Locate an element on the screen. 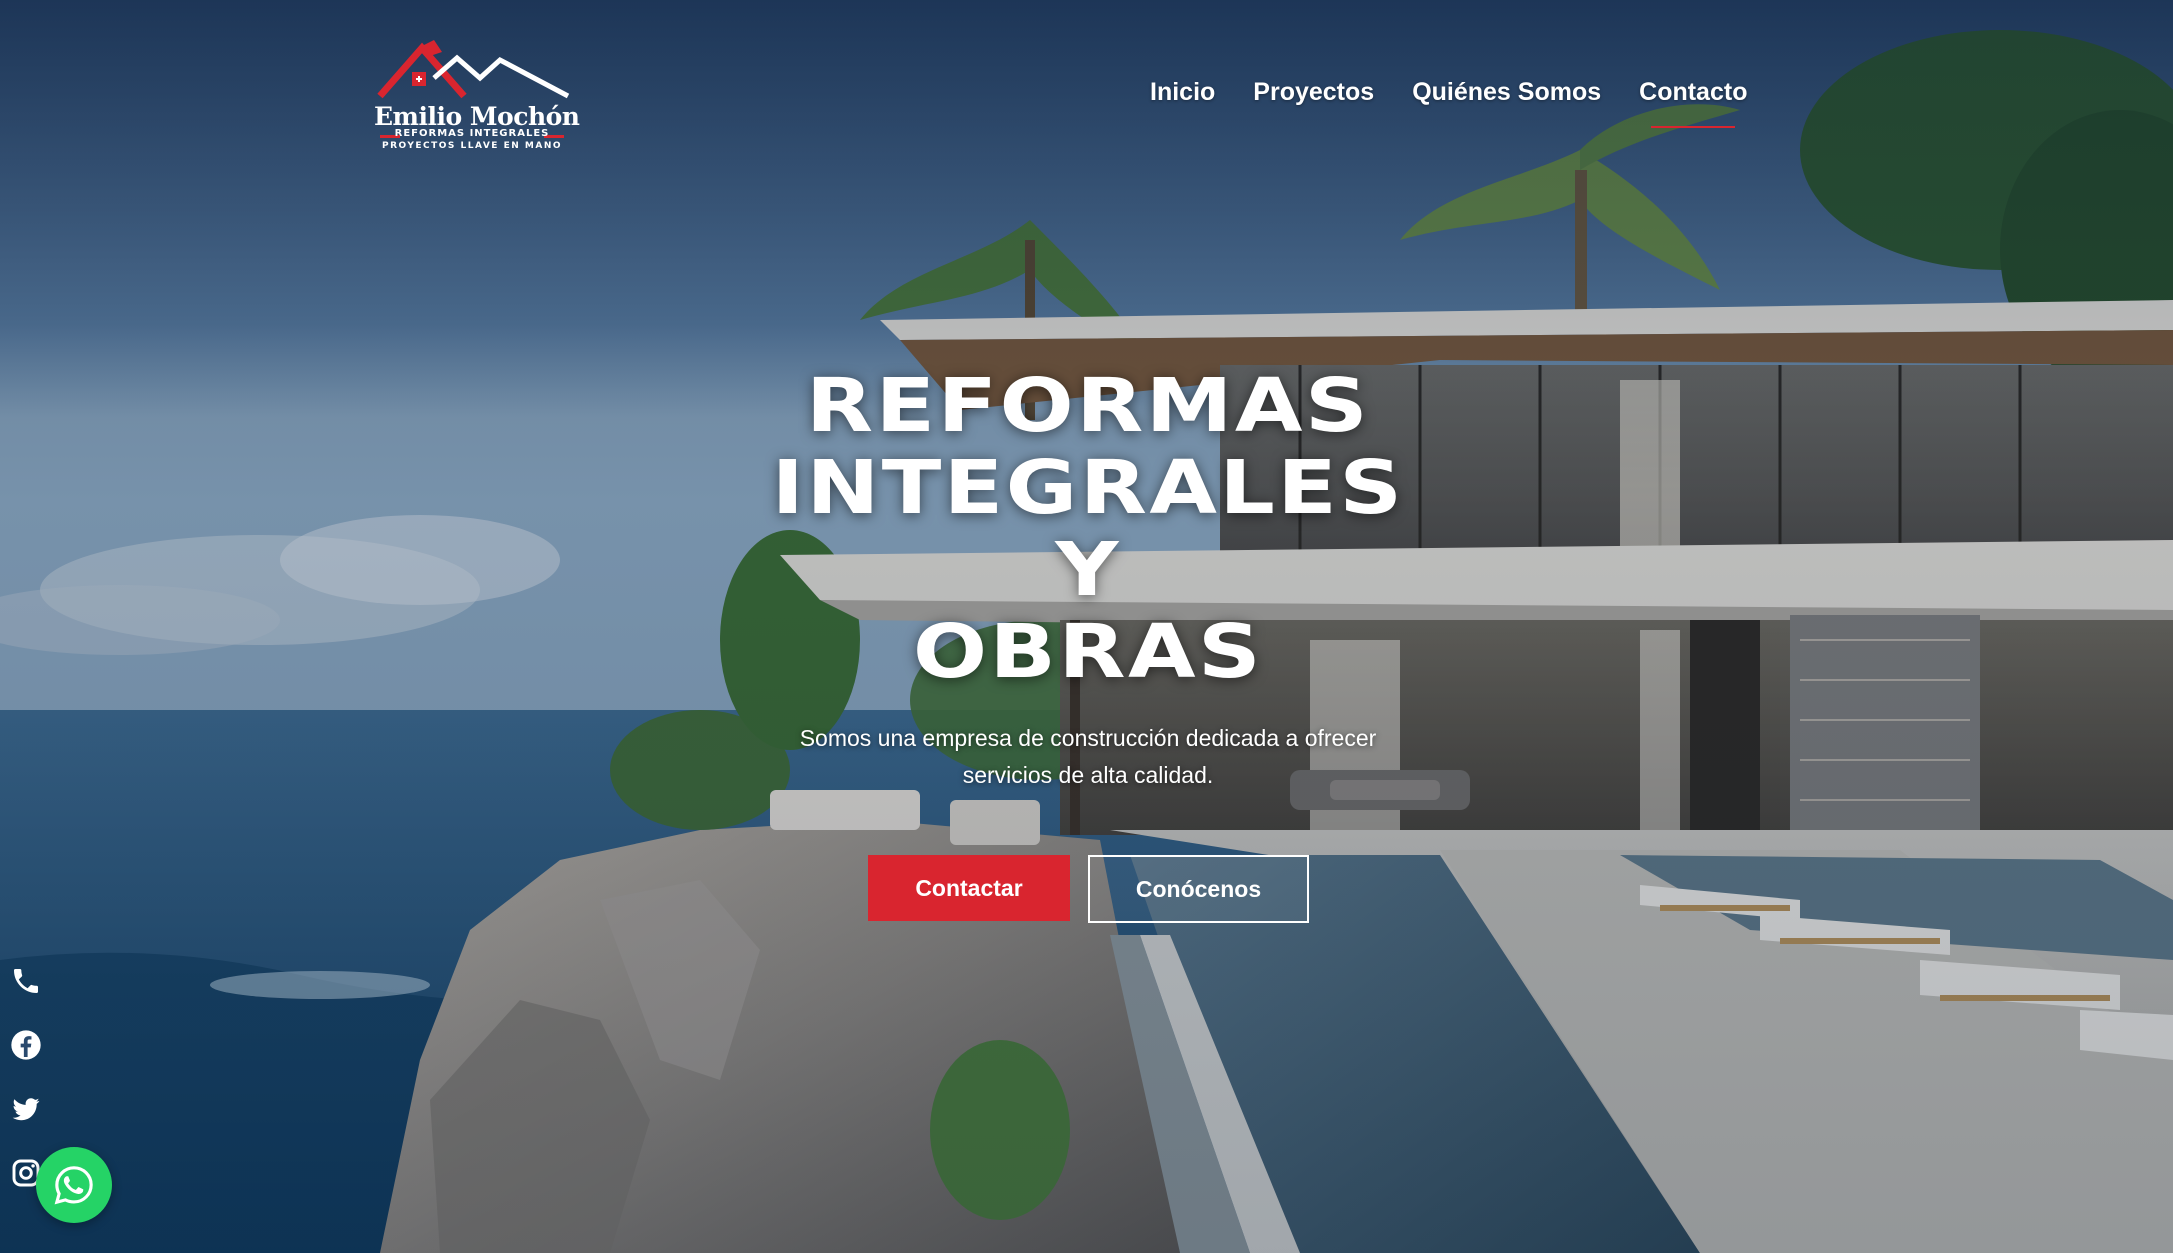  logo-name: Emilio Mochón is located at coordinates (477, 116).